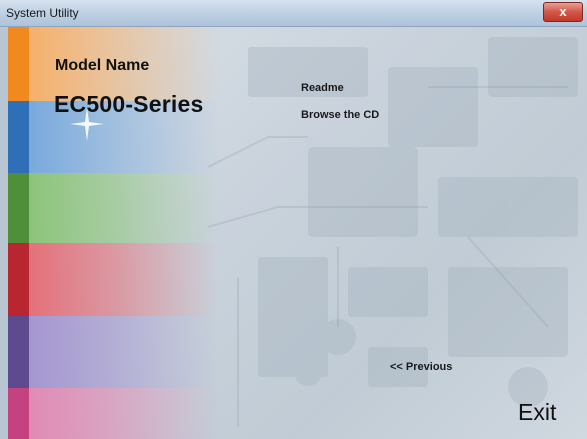 The width and height of the screenshot is (587, 439). I want to click on red-stripe, so click(18, 279).